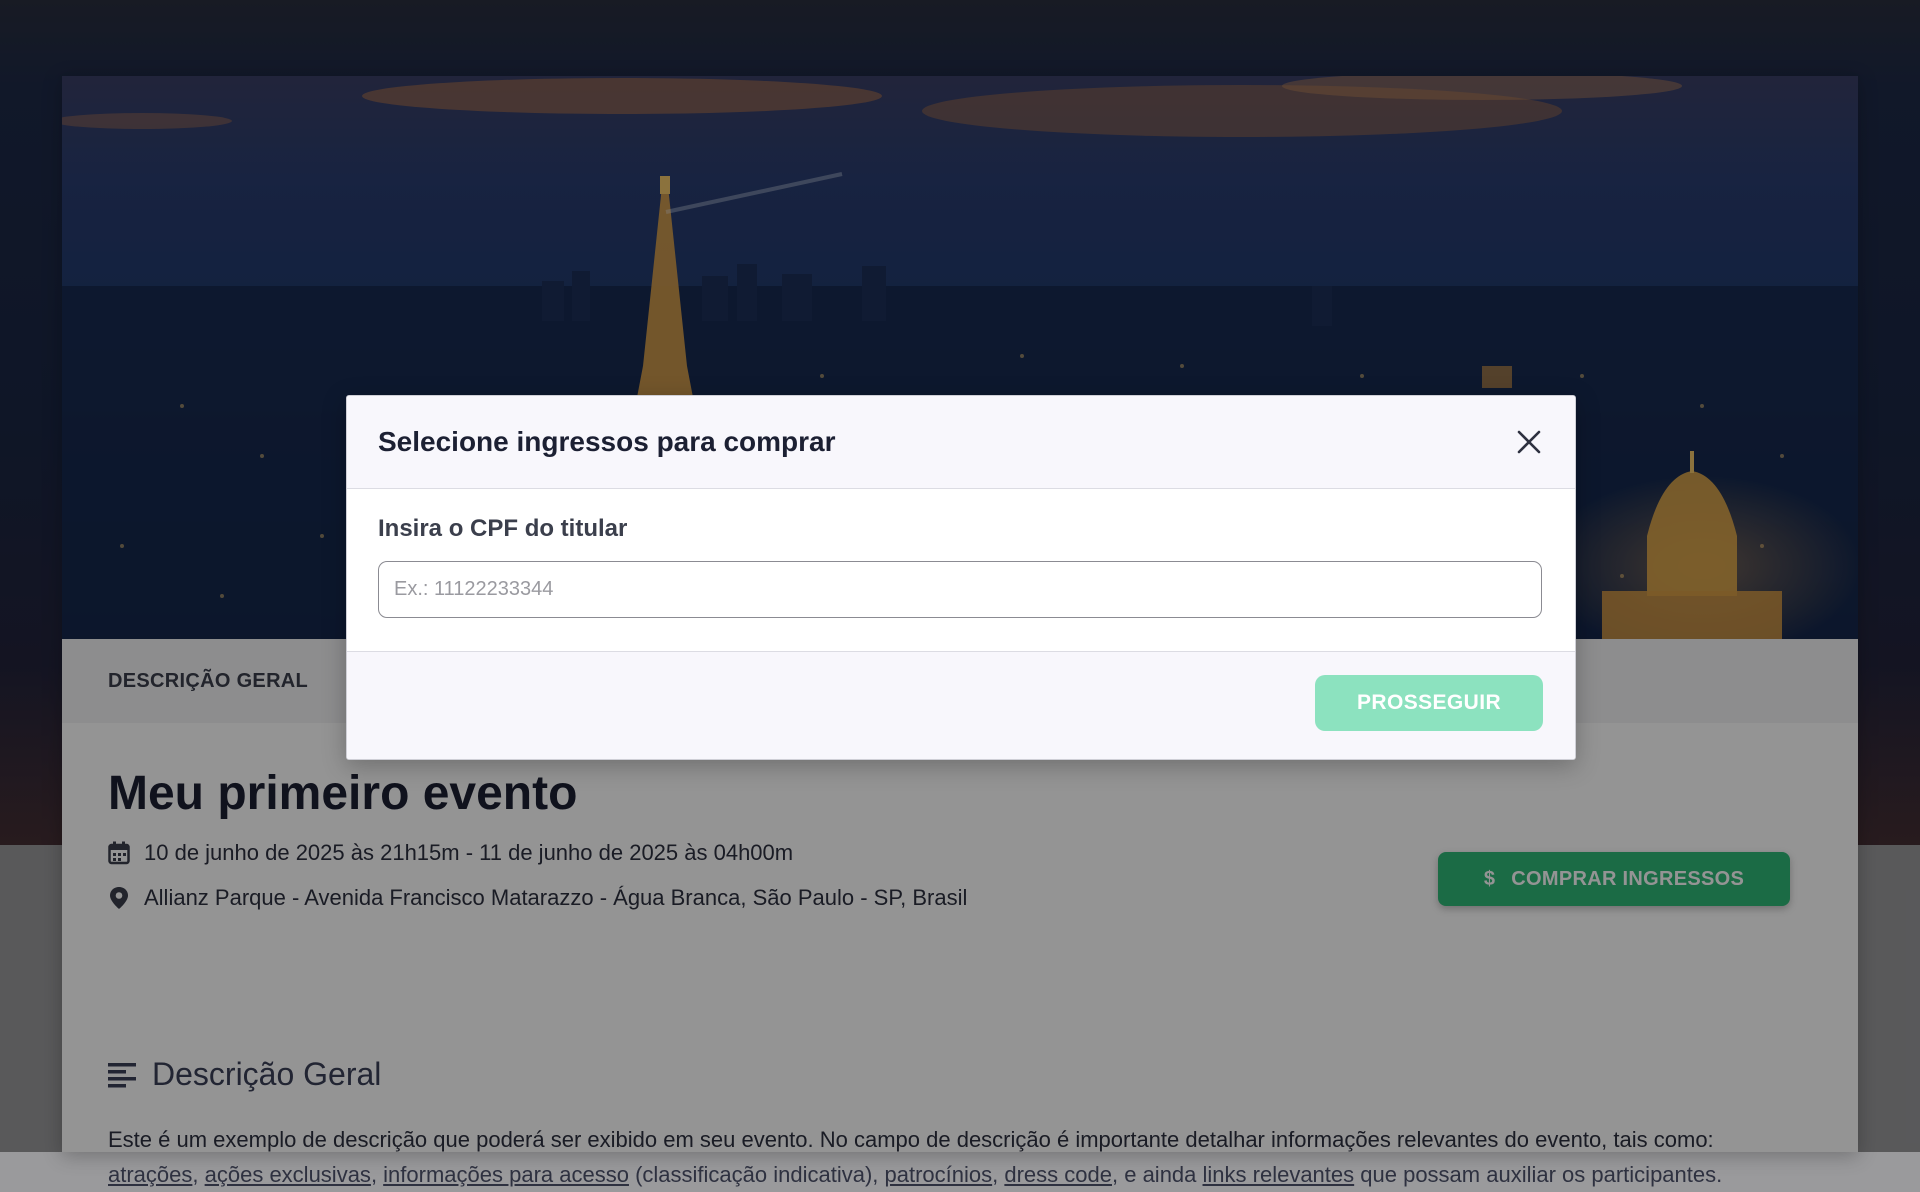 This screenshot has height=1192, width=1920. Describe the element at coordinates (961, 442) in the screenshot. I see `modal-header: Selecione ingressos para comprar` at that location.